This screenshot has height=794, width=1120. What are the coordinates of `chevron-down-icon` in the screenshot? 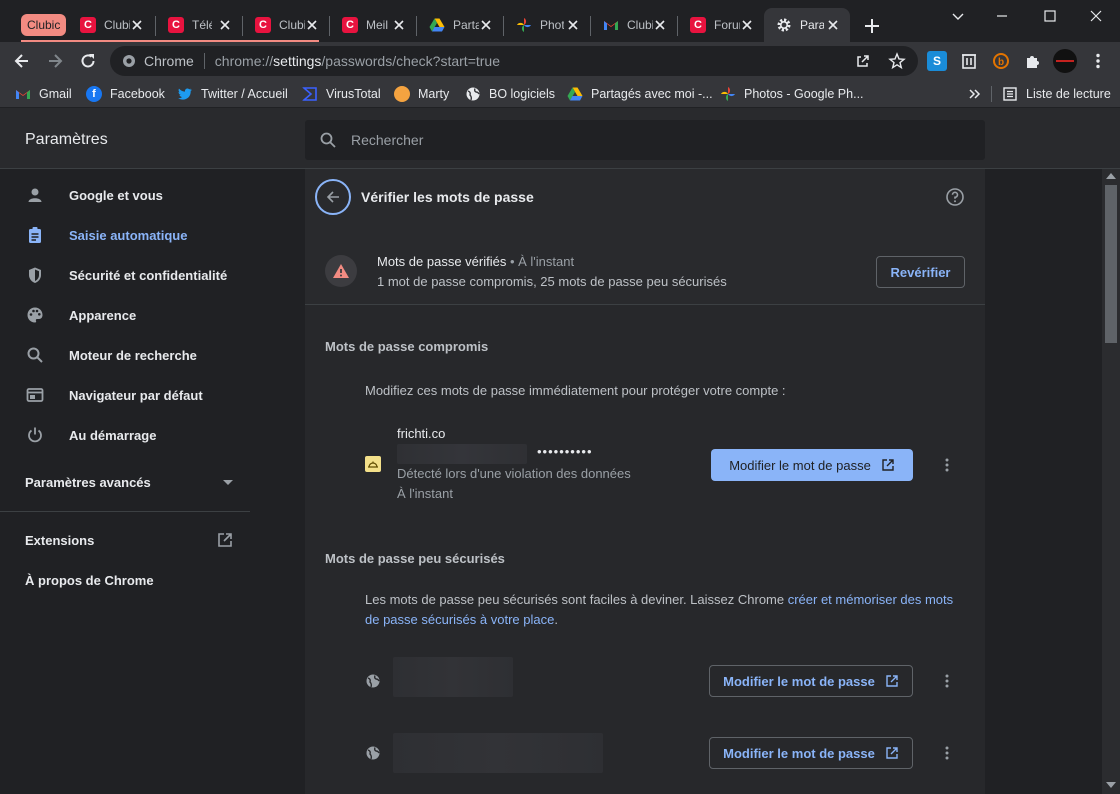 It's located at (228, 482).